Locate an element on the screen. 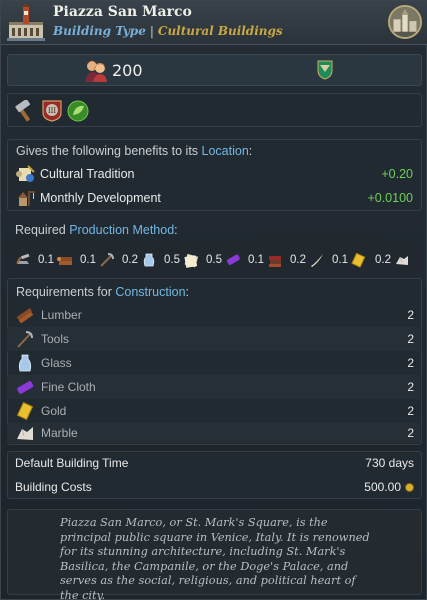  construction-label: Requirements for Construction: is located at coordinates (103, 292).